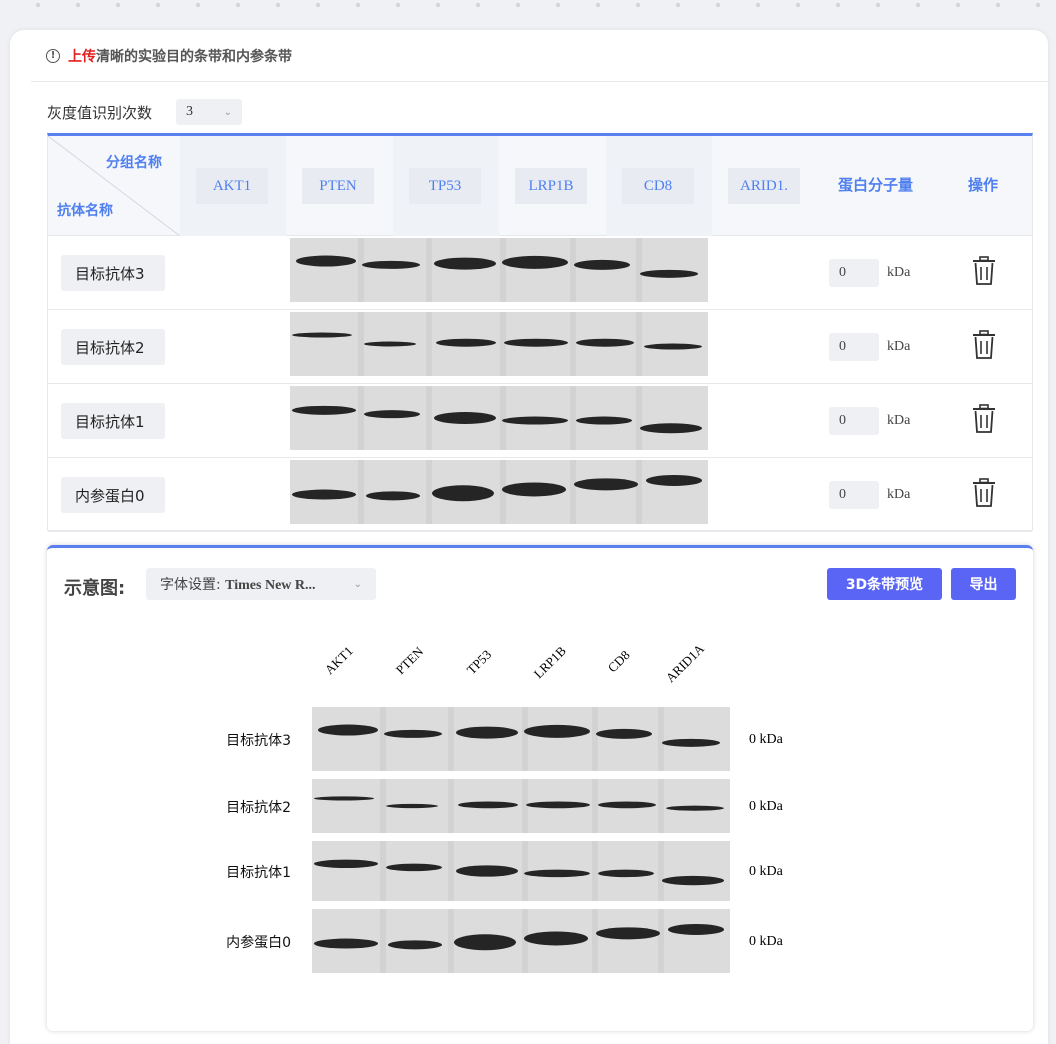 Image resolution: width=1056 pixels, height=1044 pixels. Describe the element at coordinates (113, 495) in the screenshot. I see `antibody-label: 内参蛋白0` at that location.